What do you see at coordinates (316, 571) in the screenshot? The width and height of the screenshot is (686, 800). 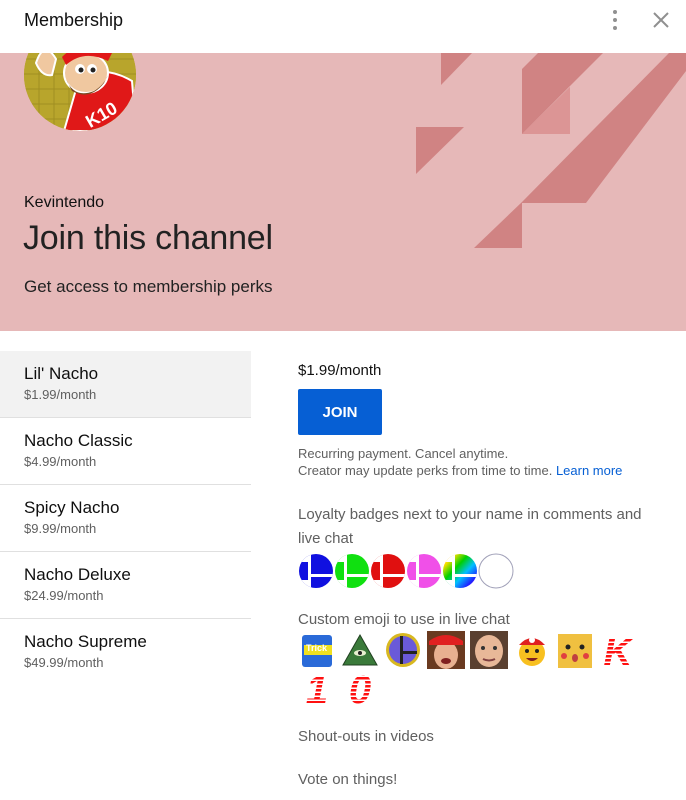 I see `smash-badge-blue` at bounding box center [316, 571].